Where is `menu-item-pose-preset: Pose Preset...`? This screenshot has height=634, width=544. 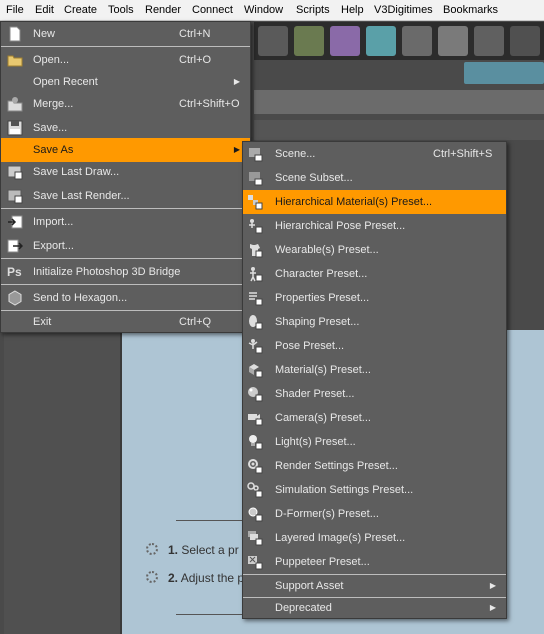 menu-item-pose-preset: Pose Preset... is located at coordinates (374, 346).